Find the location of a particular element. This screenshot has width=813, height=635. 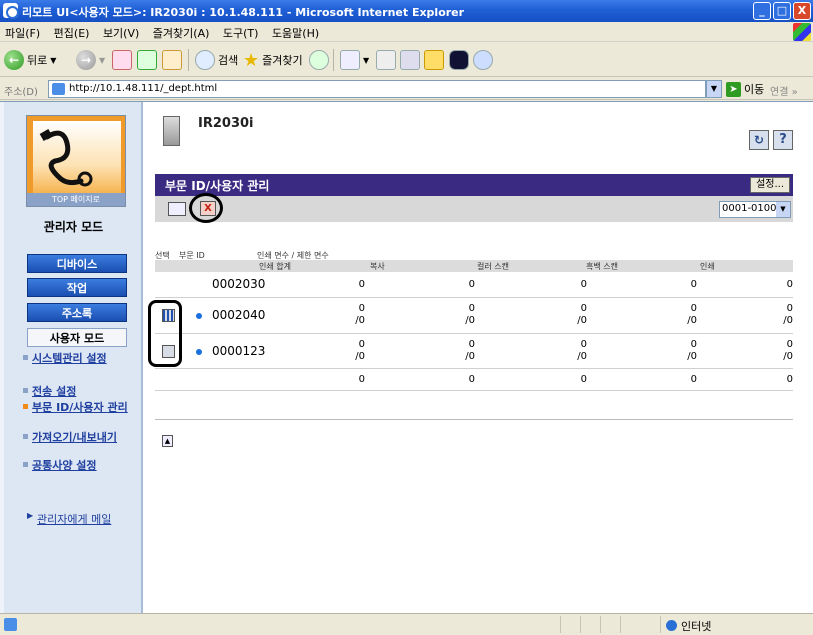

mail-dropdown-icon: ▼ is located at coordinates (366, 60).